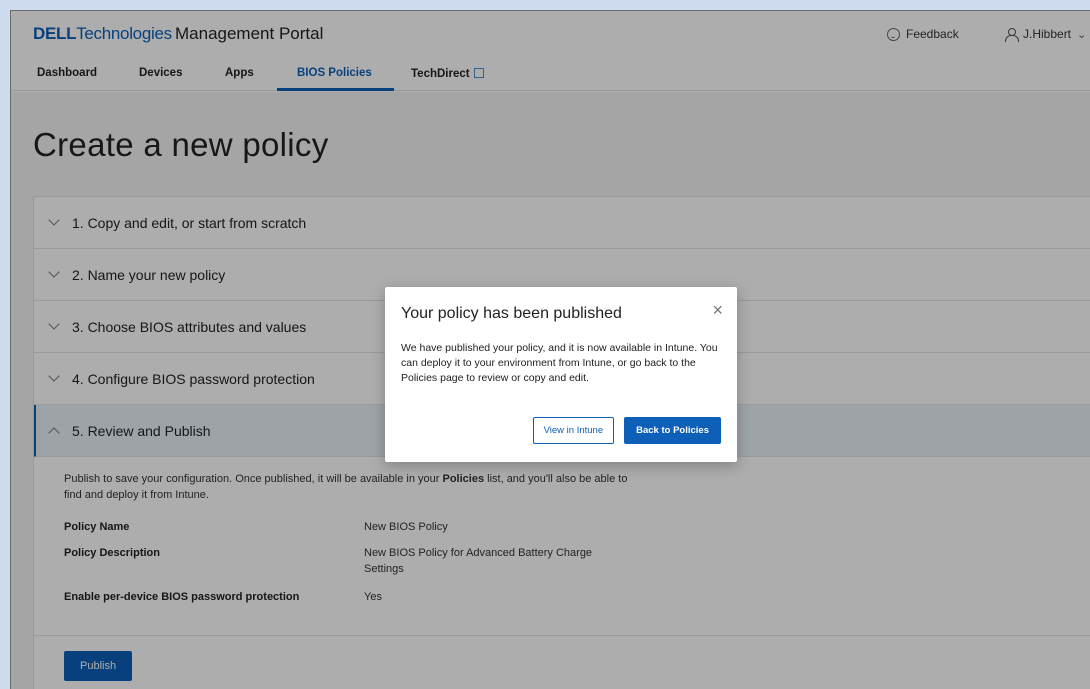 The image size is (1090, 689). Describe the element at coordinates (672, 430) in the screenshot. I see `back-to-policies-button: Back to Policies` at that location.